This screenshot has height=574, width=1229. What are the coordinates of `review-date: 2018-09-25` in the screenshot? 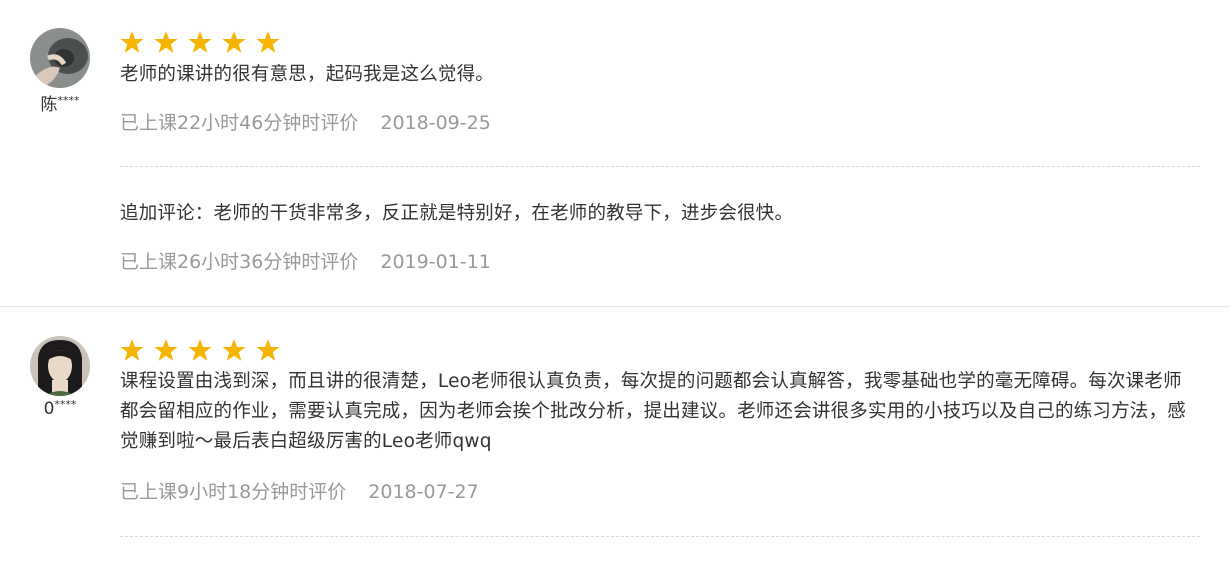 It's located at (435, 123).